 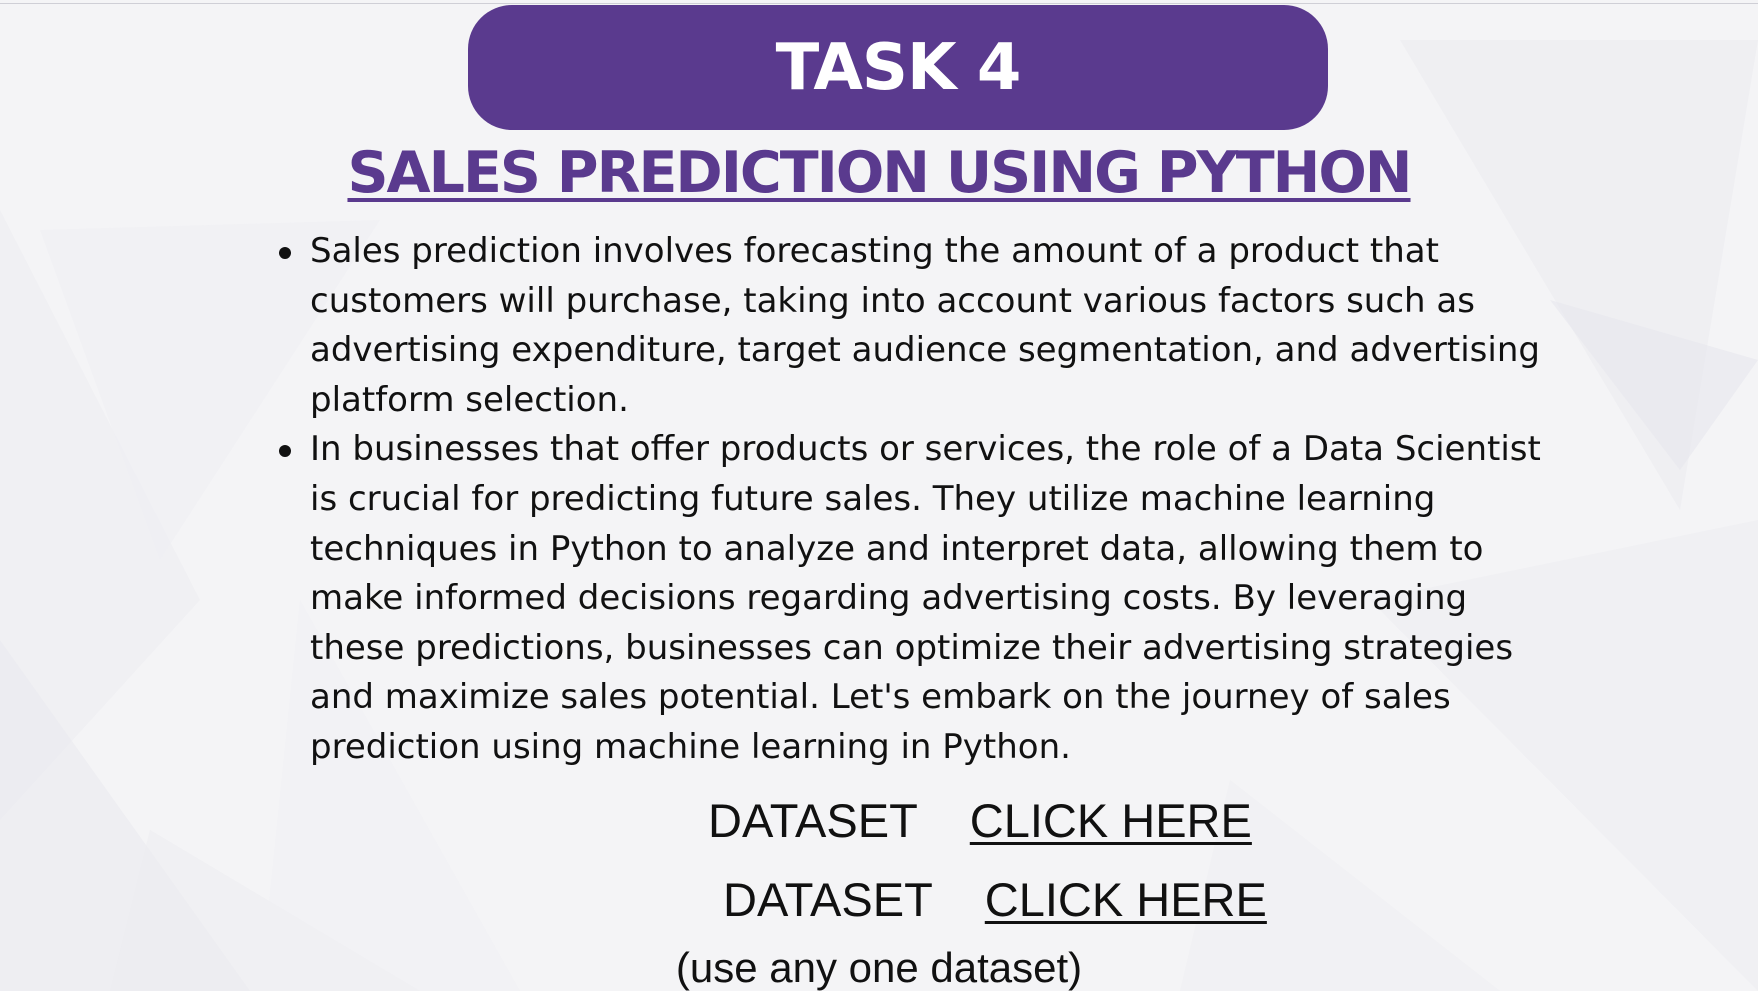 I want to click on task-title: TASK 4, so click(x=898, y=67).